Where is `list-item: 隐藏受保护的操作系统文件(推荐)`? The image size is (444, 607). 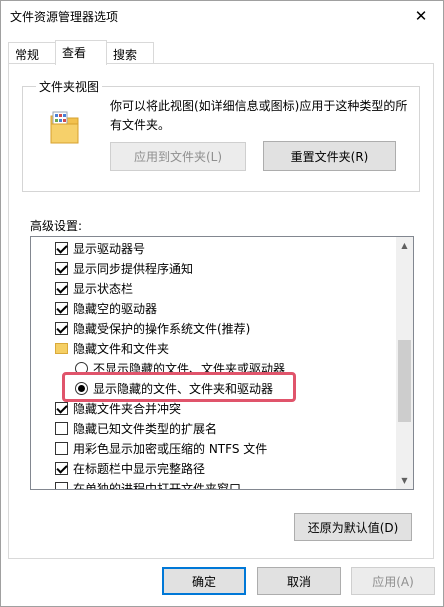
list-item: 隐藏受保护的操作系统文件(推荐) is located at coordinates (152, 328).